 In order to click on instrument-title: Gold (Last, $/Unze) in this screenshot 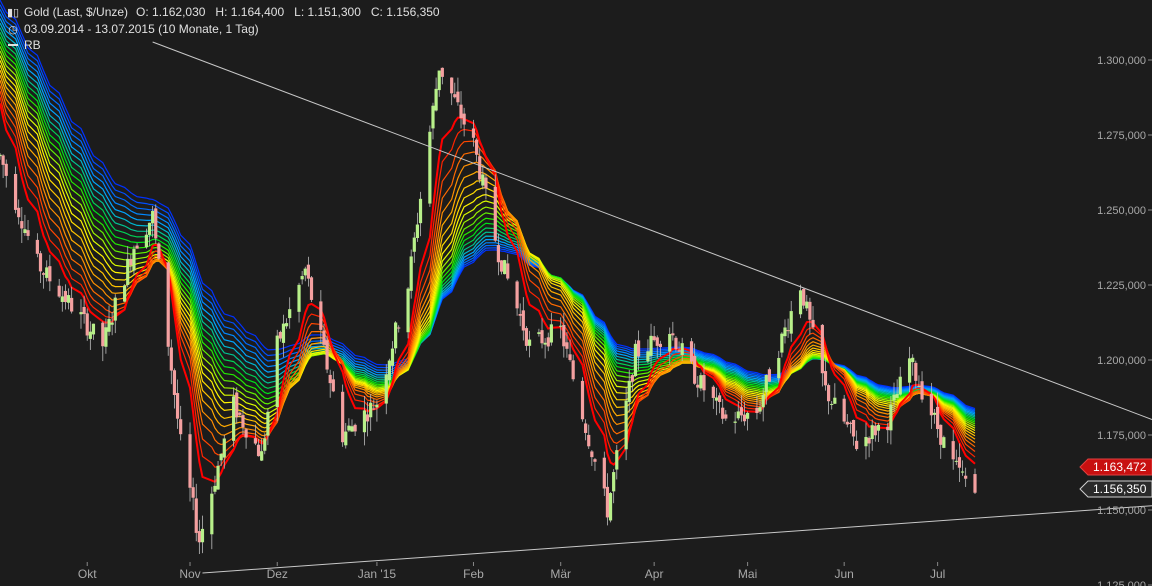, I will do `click(76, 12)`.